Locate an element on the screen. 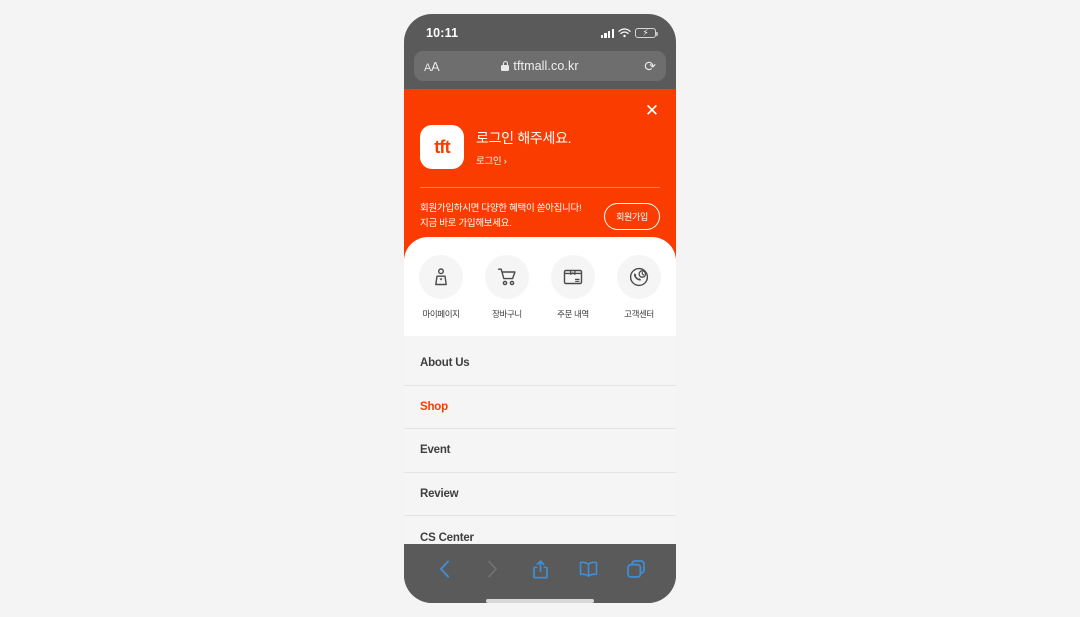  quick-link-mypage: 마이페이지 is located at coordinates (441, 287).